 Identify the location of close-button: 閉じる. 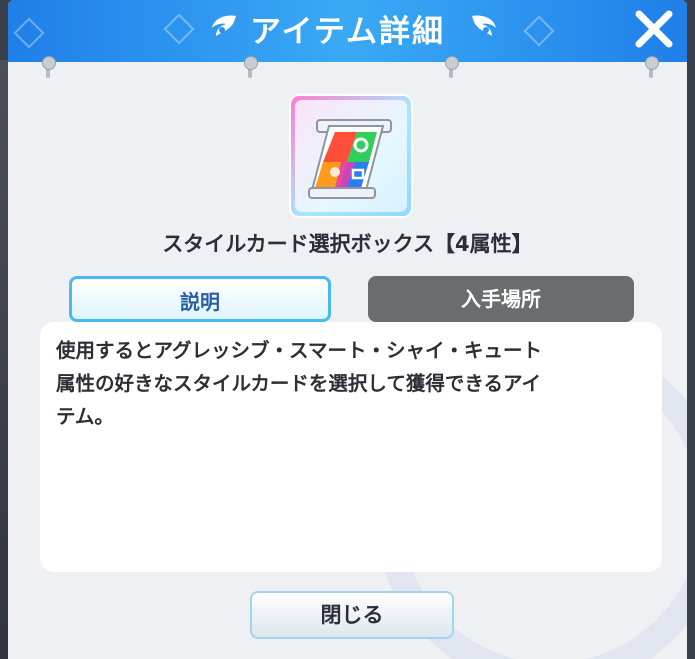
(352, 615).